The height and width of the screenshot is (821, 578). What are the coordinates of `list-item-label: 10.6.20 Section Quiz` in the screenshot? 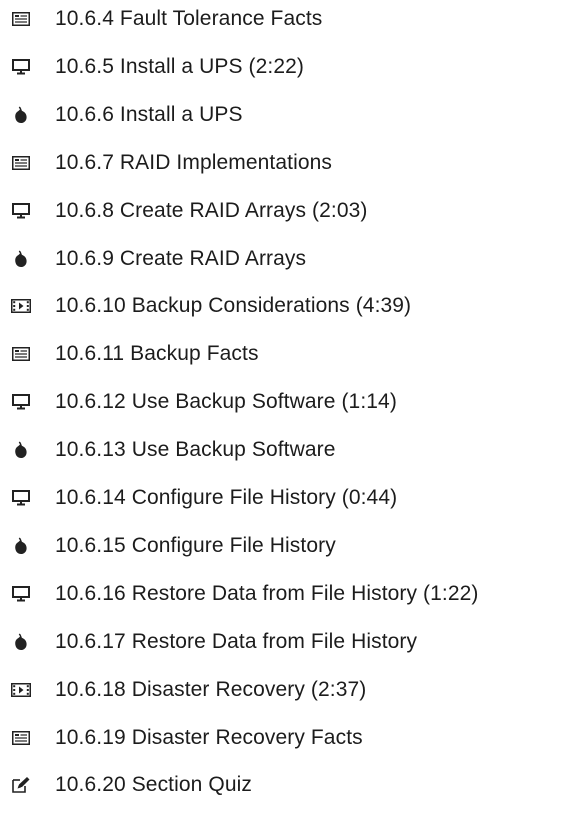 It's located at (153, 785).